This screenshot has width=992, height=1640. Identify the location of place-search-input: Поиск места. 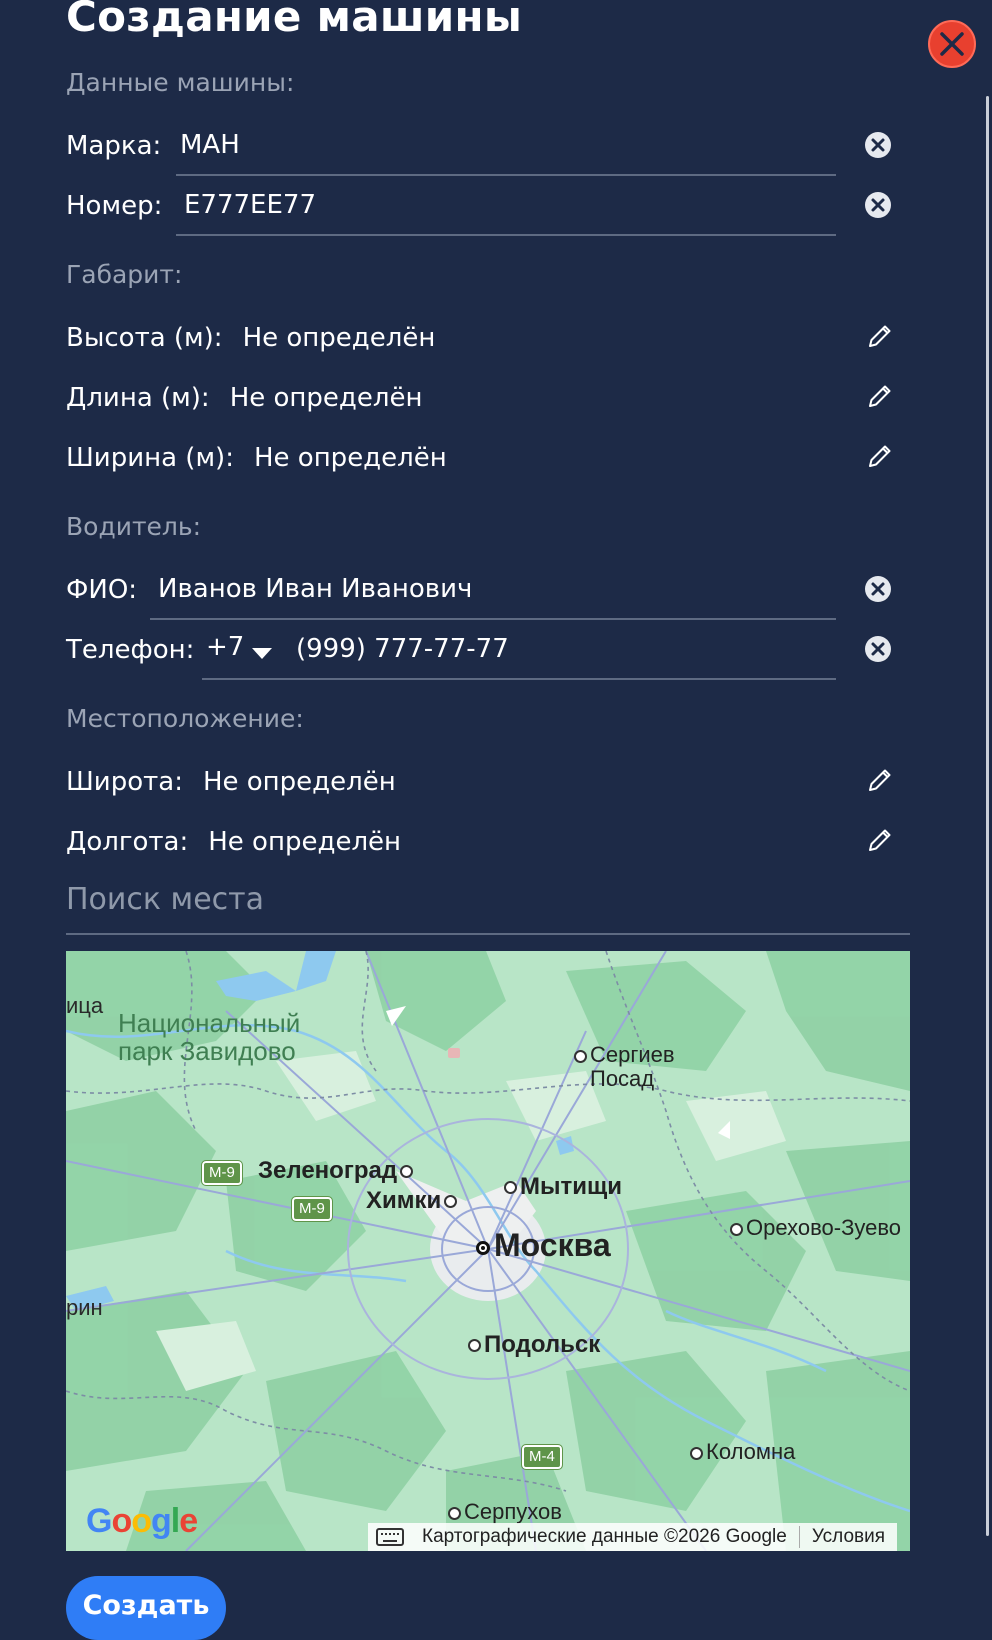
(165, 899).